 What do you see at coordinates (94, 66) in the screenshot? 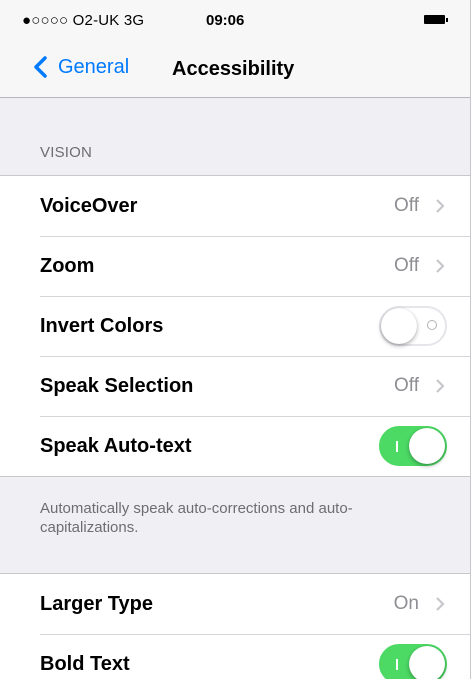
I see `back-label: General` at bounding box center [94, 66].